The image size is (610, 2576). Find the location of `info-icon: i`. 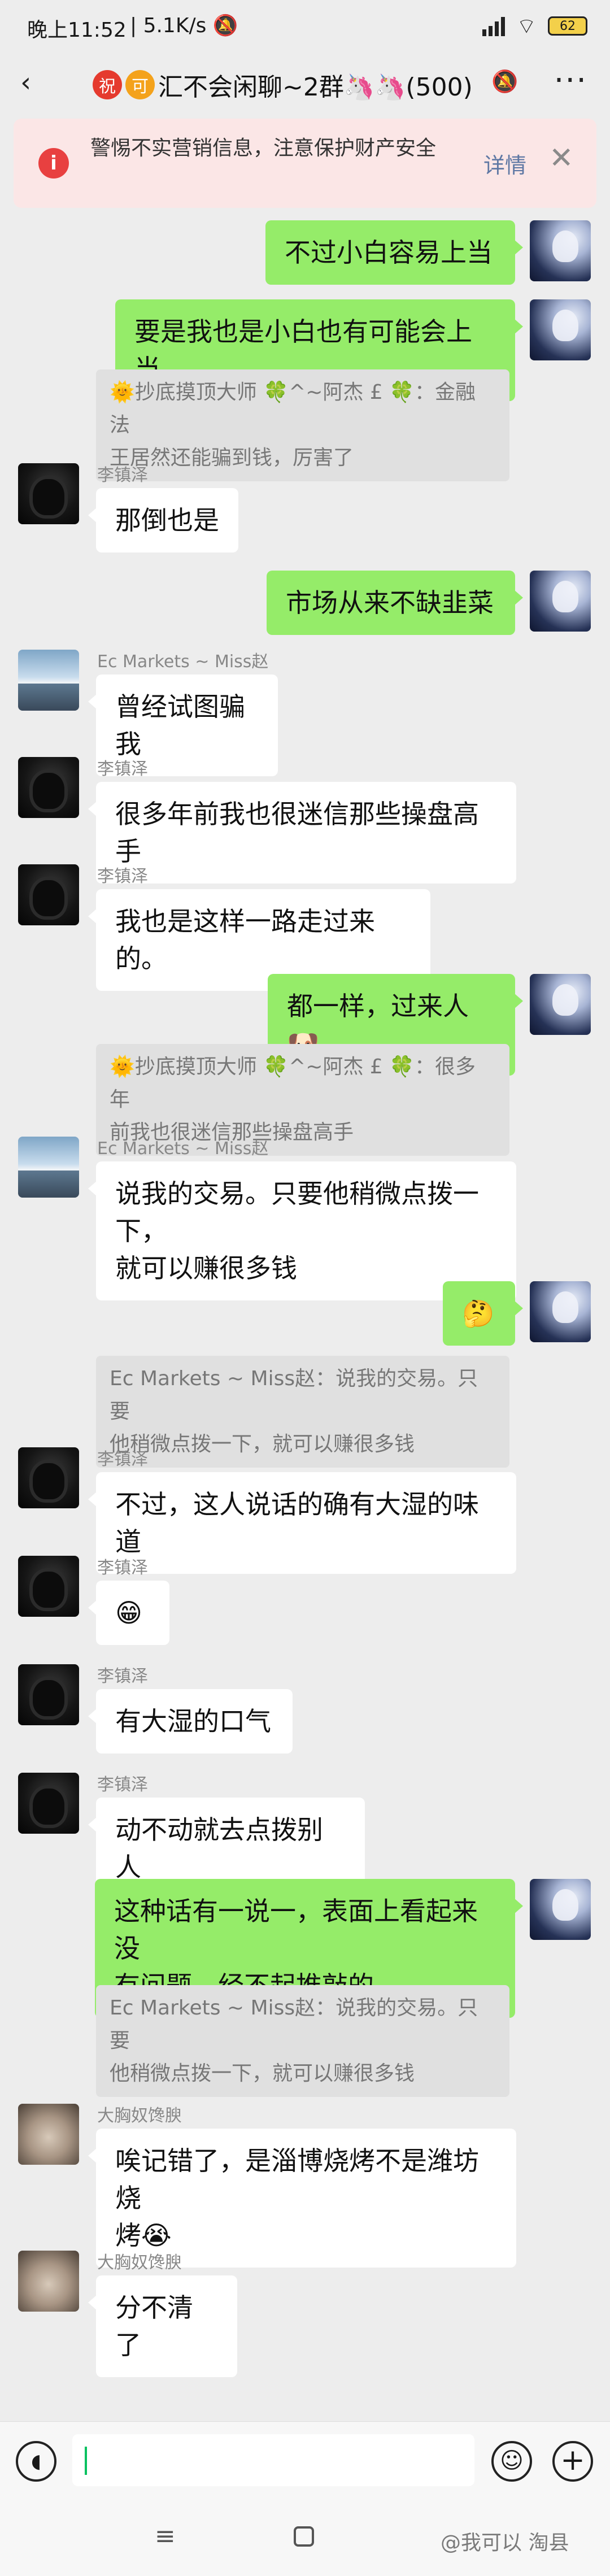

info-icon: i is located at coordinates (53, 163).